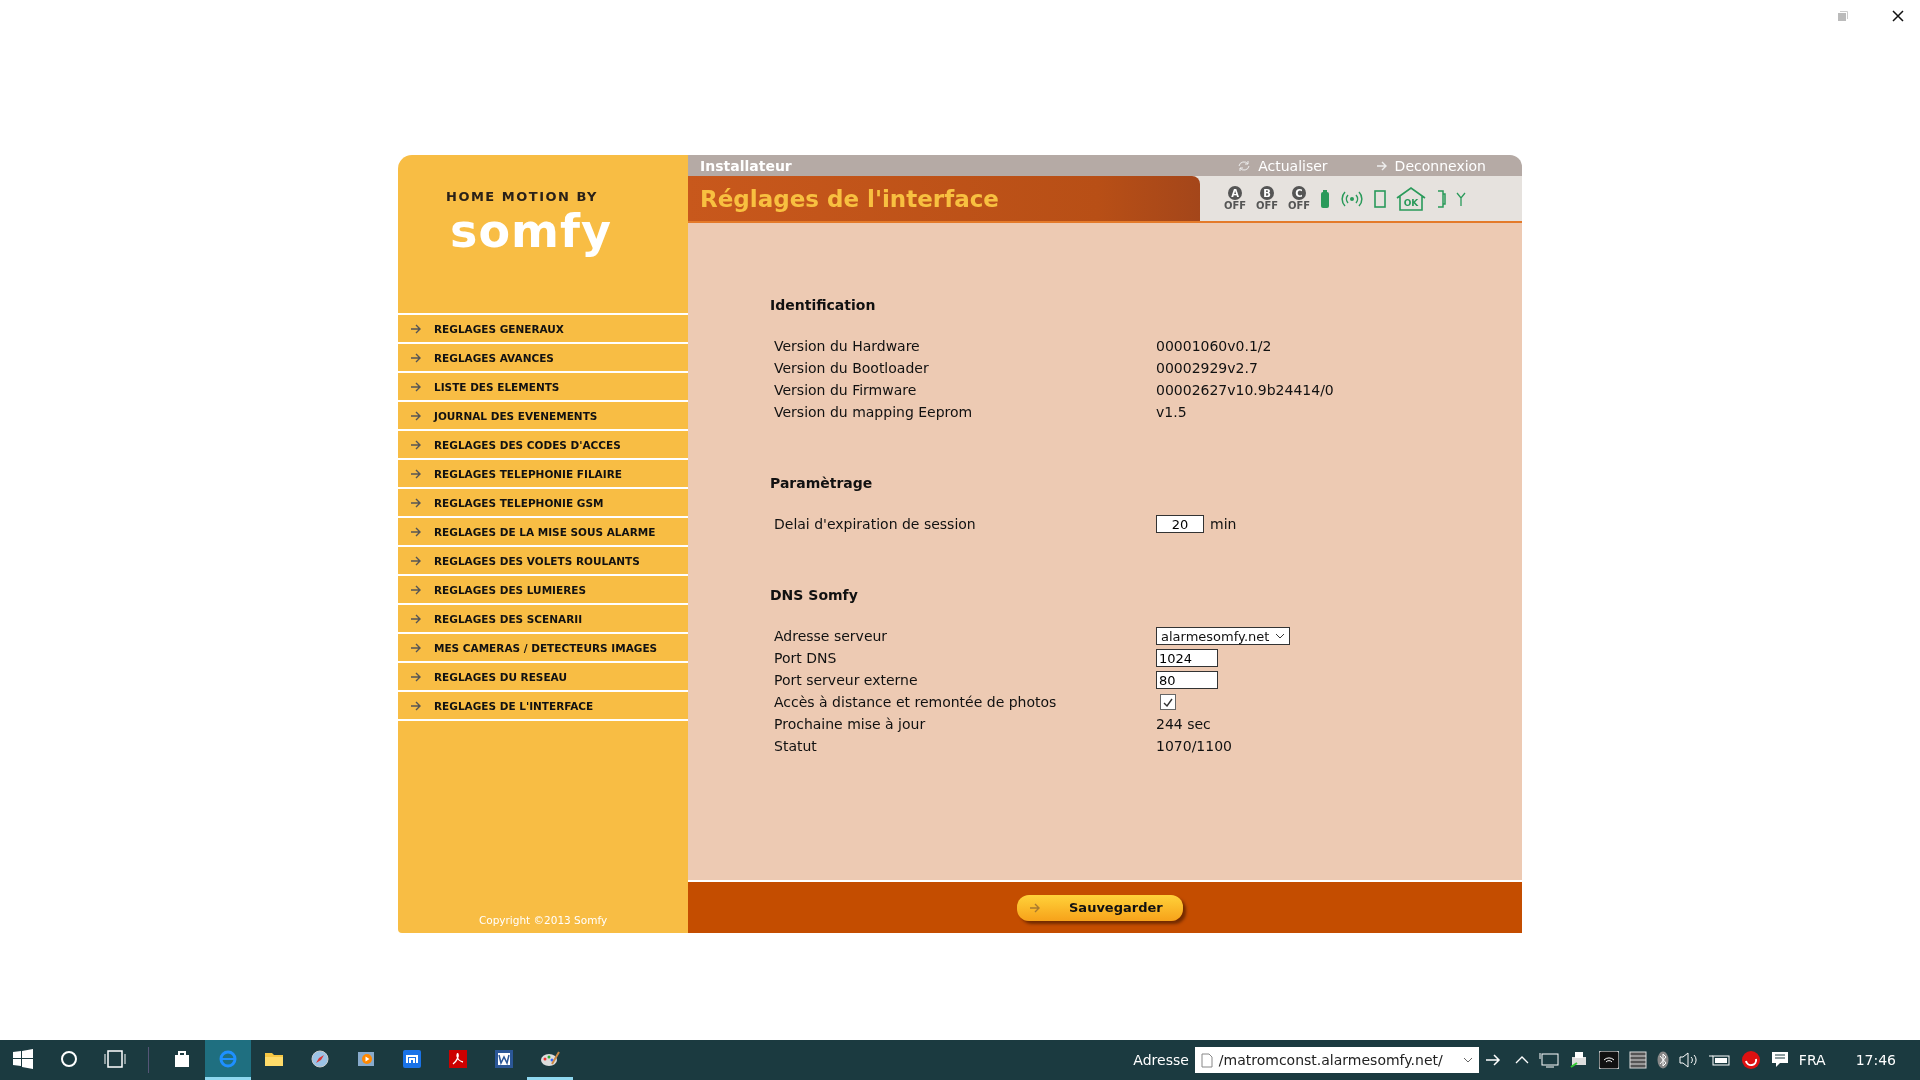 The width and height of the screenshot is (1920, 1080). Describe the element at coordinates (1235, 198) in the screenshot. I see `zone-status: A OFF` at that location.